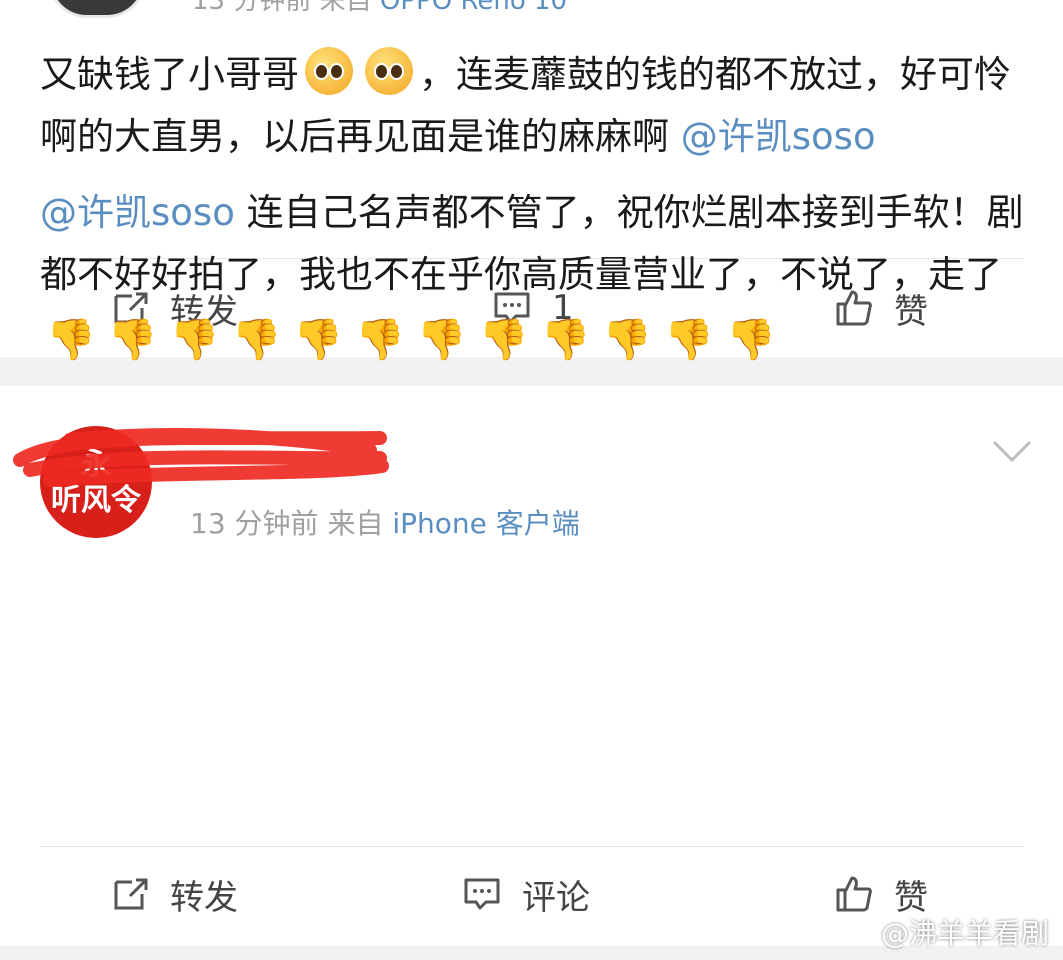 The image size is (1063, 960). I want to click on watermark: @沸羊羊看剧, so click(945, 932).